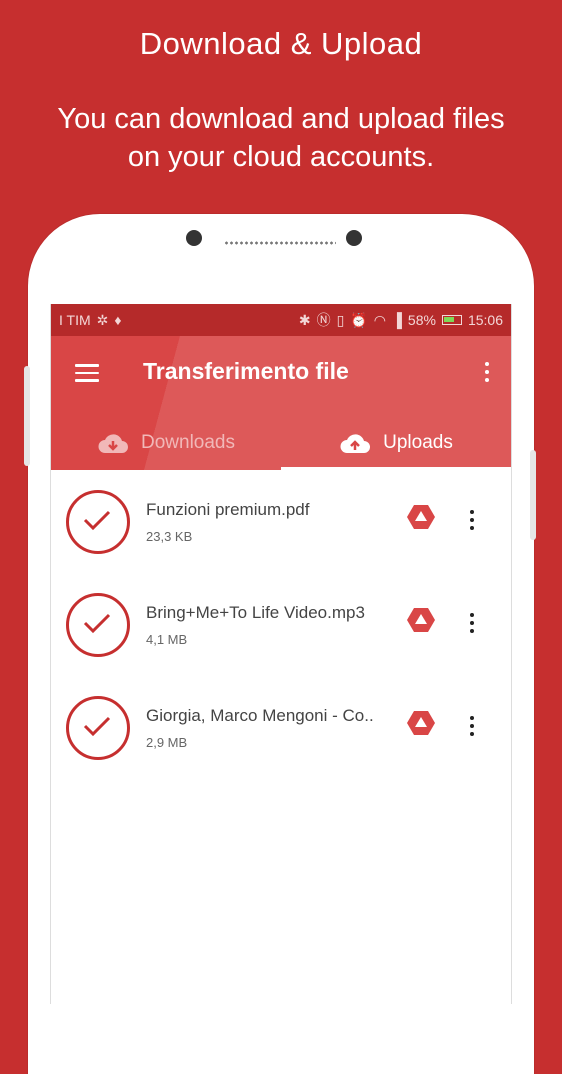 The height and width of the screenshot is (1074, 562). What do you see at coordinates (451, 320) in the screenshot?
I see `battery-icon` at bounding box center [451, 320].